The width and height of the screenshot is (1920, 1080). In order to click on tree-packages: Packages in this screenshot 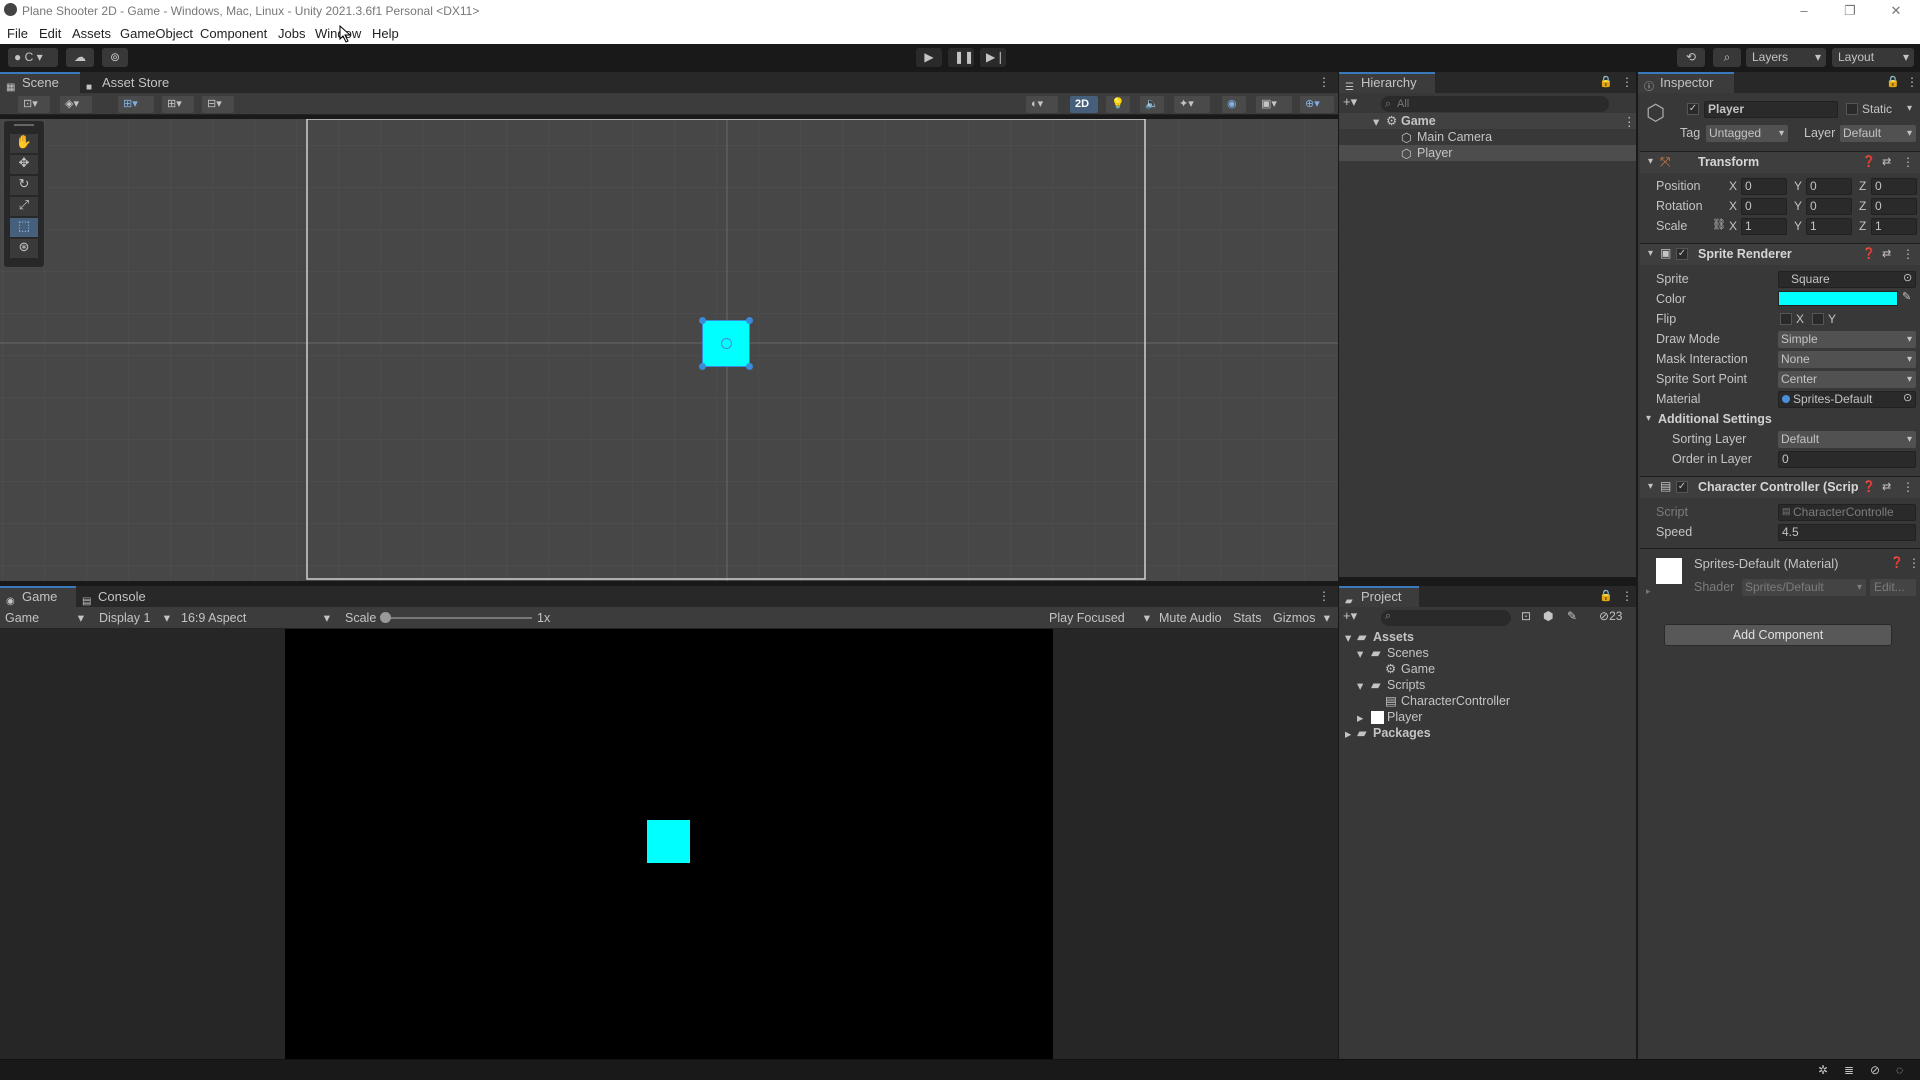, I will do `click(1402, 733)`.